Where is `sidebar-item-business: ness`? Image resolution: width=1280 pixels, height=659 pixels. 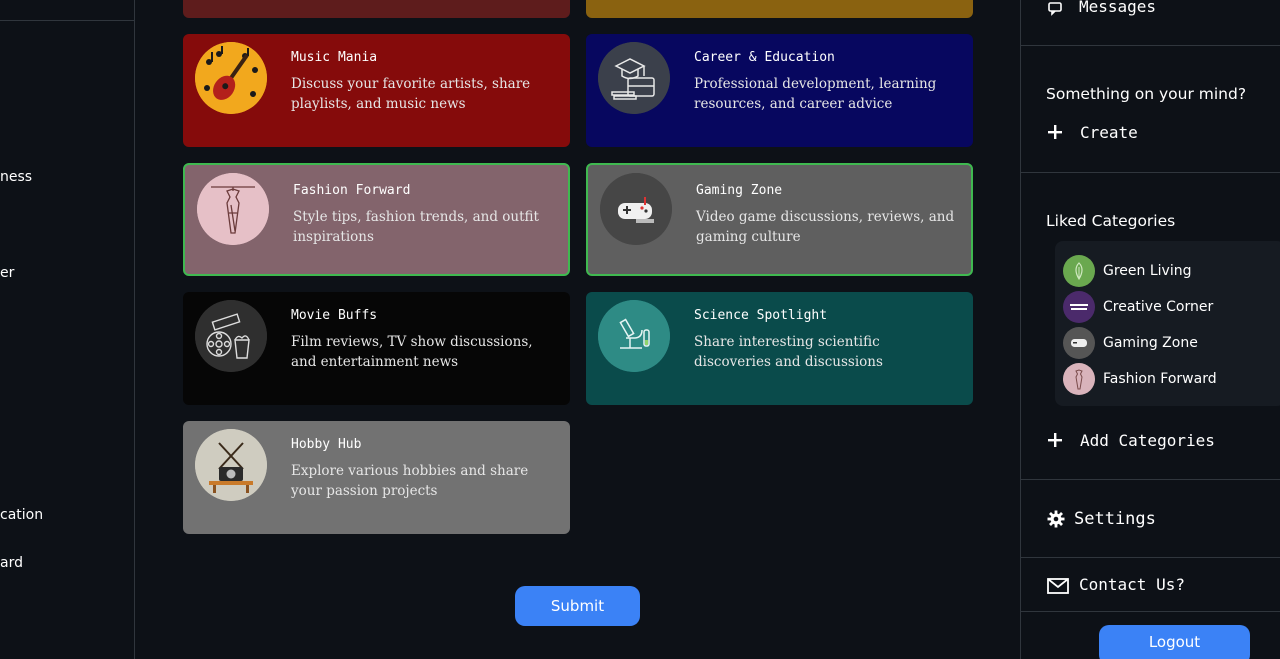 sidebar-item-business: ness is located at coordinates (16, 177).